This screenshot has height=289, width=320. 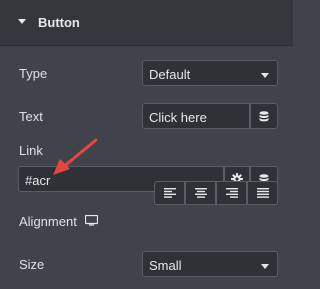 What do you see at coordinates (33, 73) in the screenshot?
I see `type-label: Type` at bounding box center [33, 73].